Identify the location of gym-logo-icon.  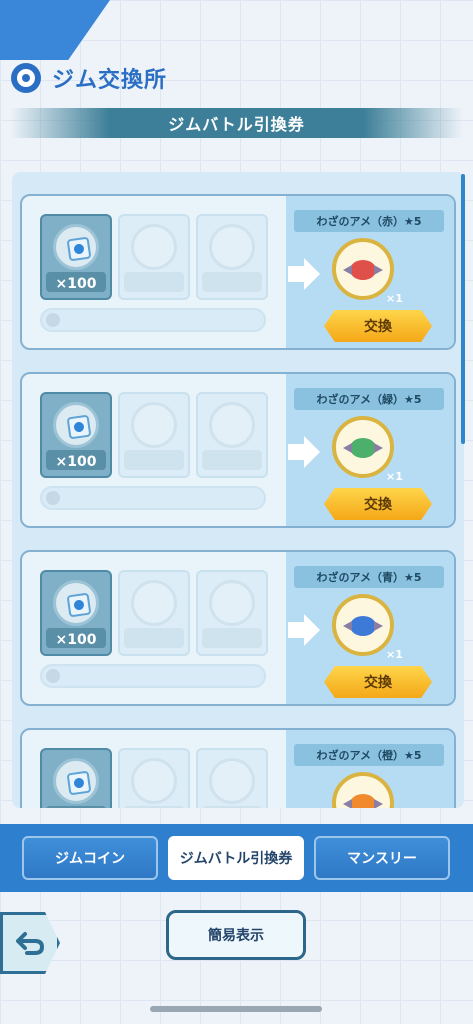
(26, 78).